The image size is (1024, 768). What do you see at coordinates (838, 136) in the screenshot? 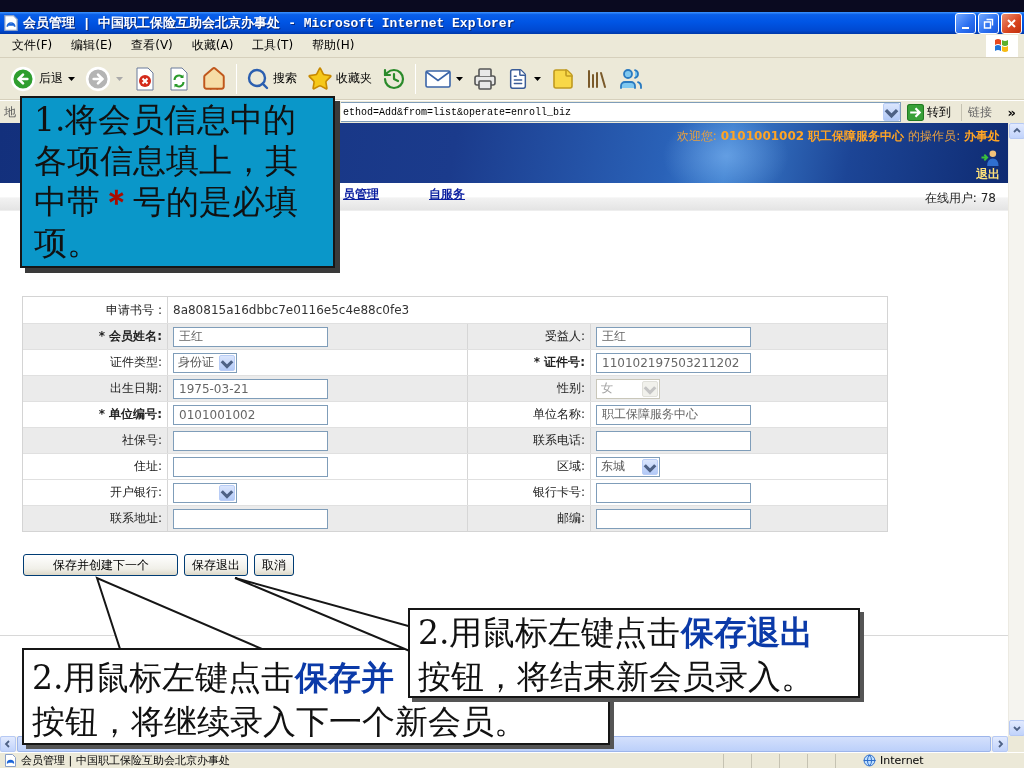
I see `welcome-text: 欢迎您: 0101001002 职工保障服务中心 的操作员: 办事处` at bounding box center [838, 136].